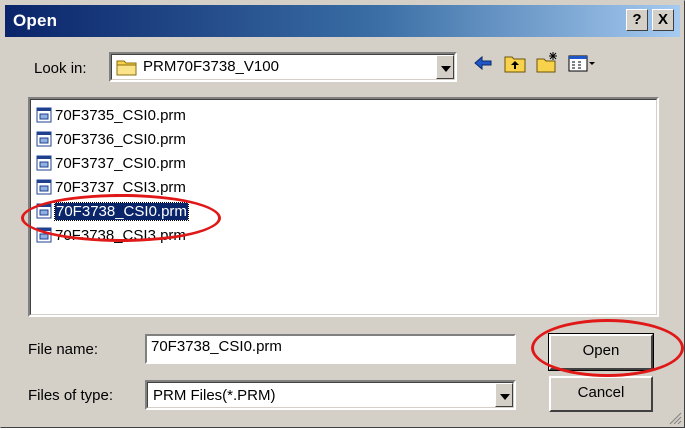 This screenshot has width=685, height=430. Describe the element at coordinates (111, 140) in the screenshot. I see `list-item: 70F3736_CSI0.prm` at that location.